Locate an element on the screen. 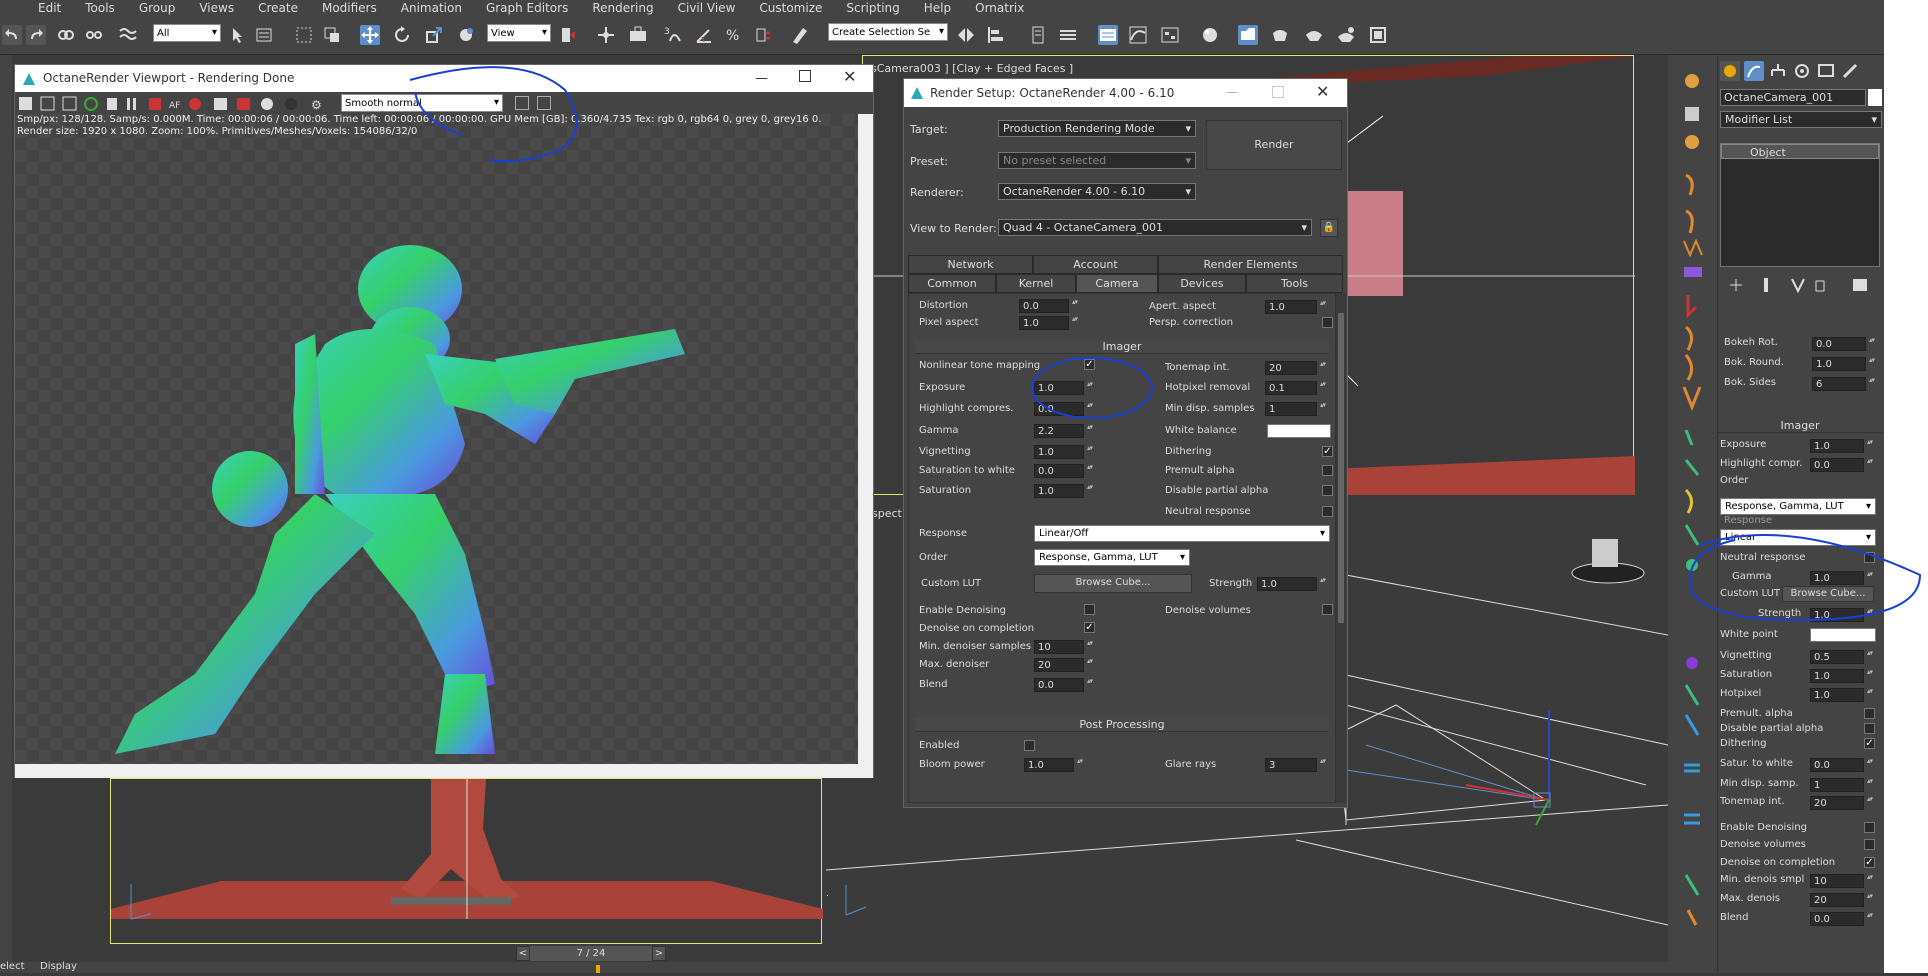  response-dropdown: Linear/Off is located at coordinates (1182, 533).